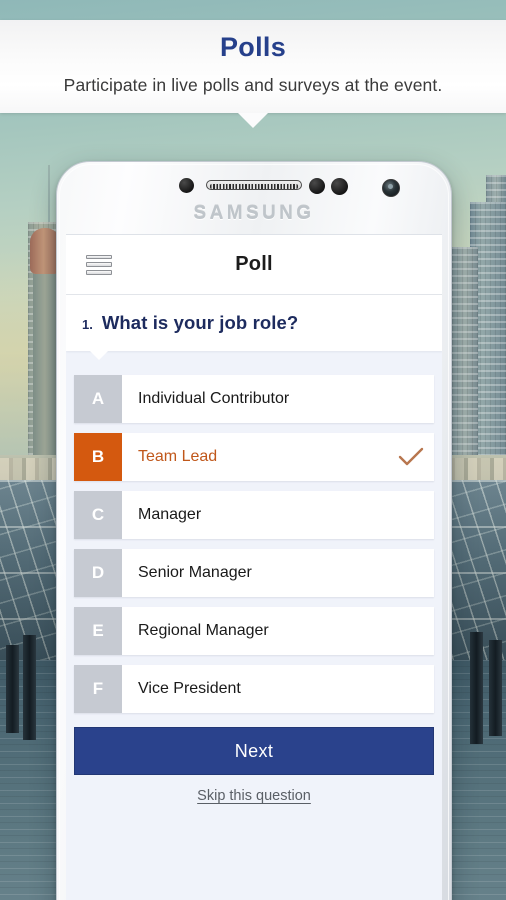  I want to click on question-text: What is your job role?, so click(200, 322).